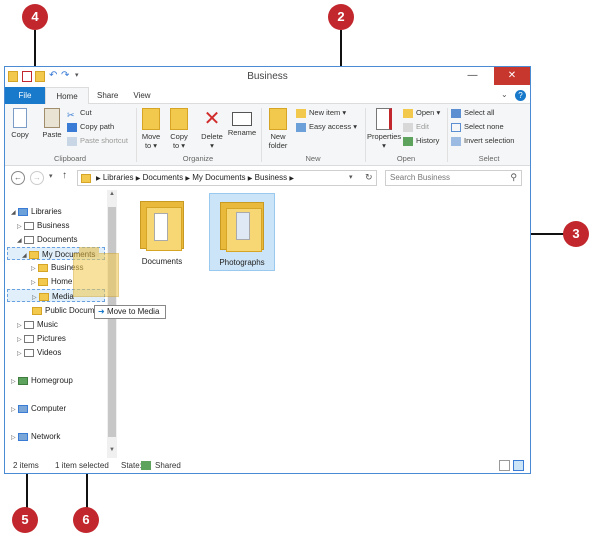  I want to click on invert-selection-label: Invert selection, so click(489, 140).